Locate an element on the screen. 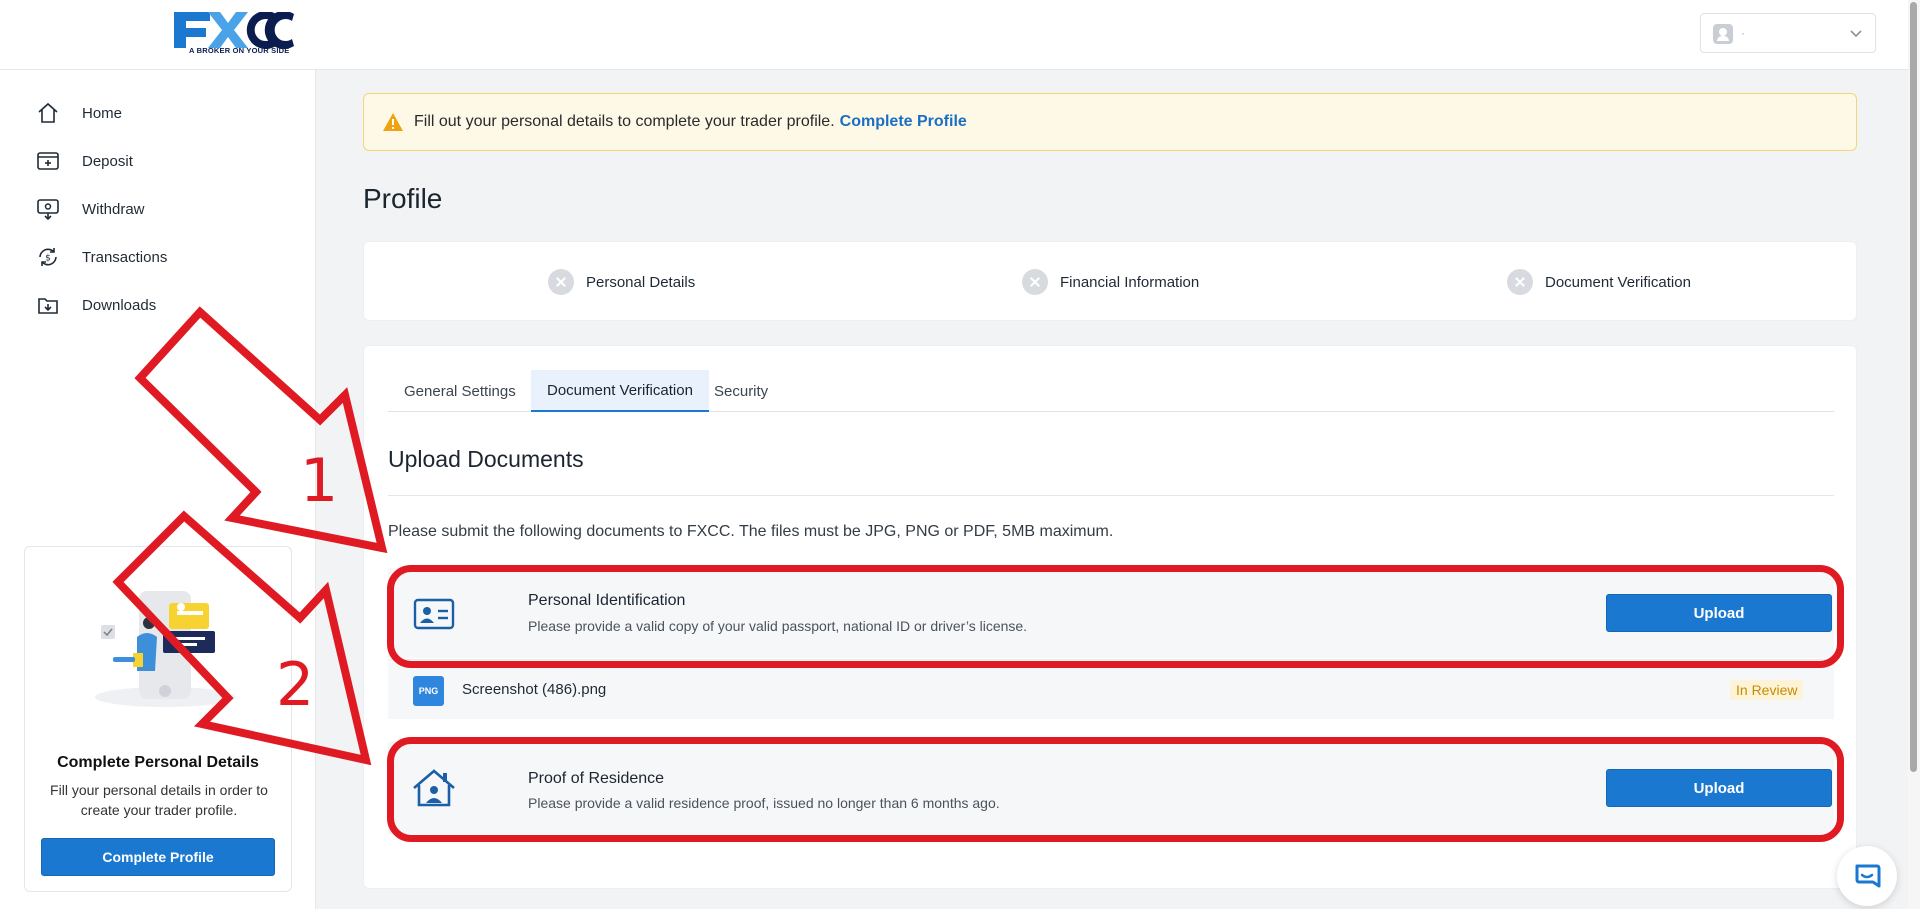 The width and height of the screenshot is (1920, 909). withdraw-icon is located at coordinates (48, 210).